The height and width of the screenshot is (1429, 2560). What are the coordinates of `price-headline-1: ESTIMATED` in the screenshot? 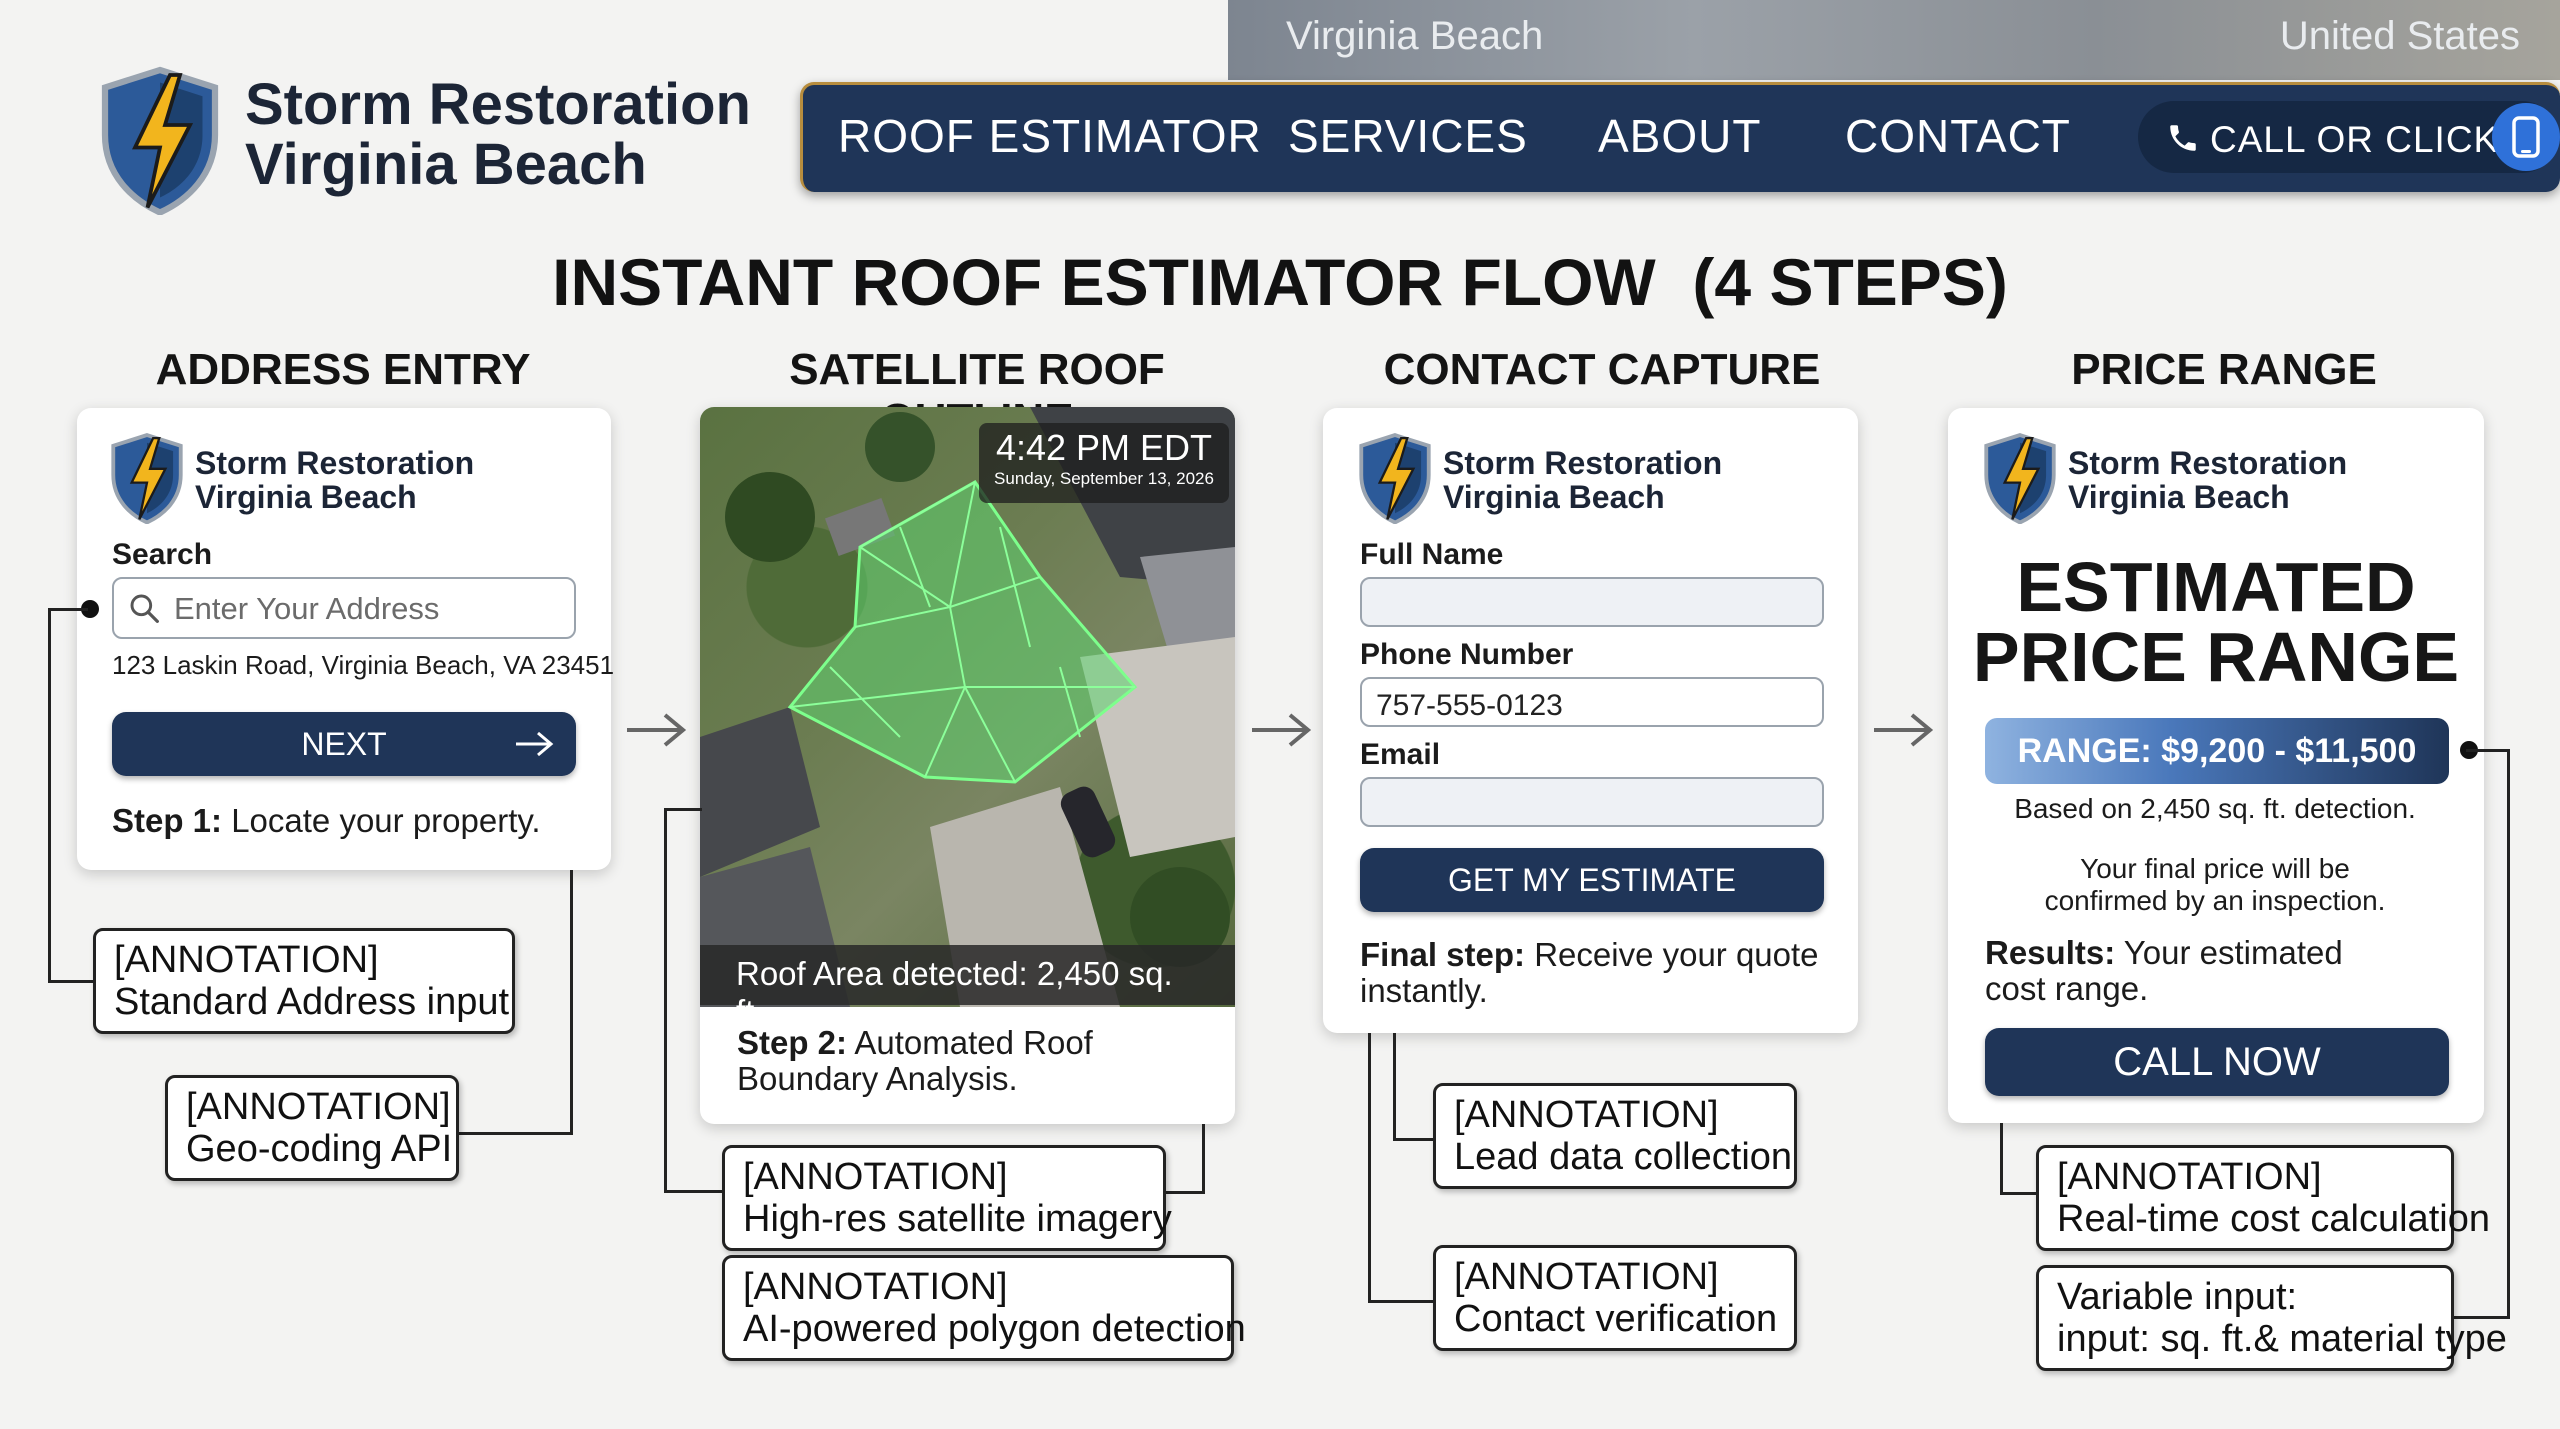 It's located at (2216, 587).